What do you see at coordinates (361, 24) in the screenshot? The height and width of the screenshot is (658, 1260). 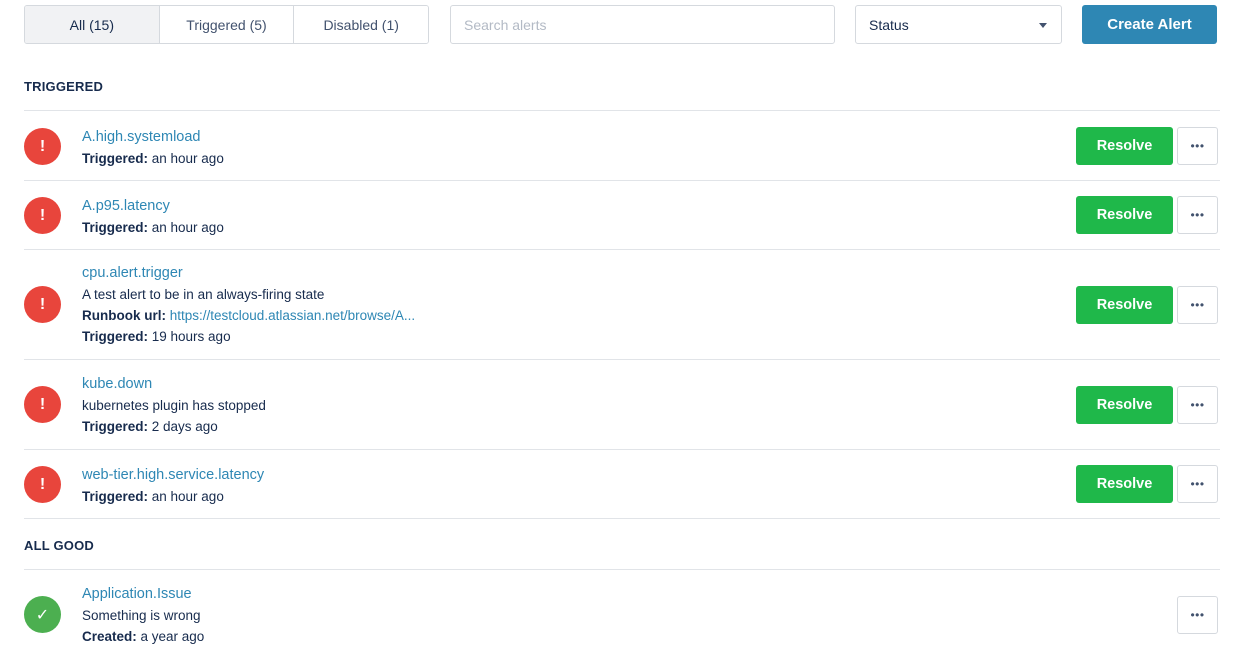 I see `tab-disabled: Disabled (1)` at bounding box center [361, 24].